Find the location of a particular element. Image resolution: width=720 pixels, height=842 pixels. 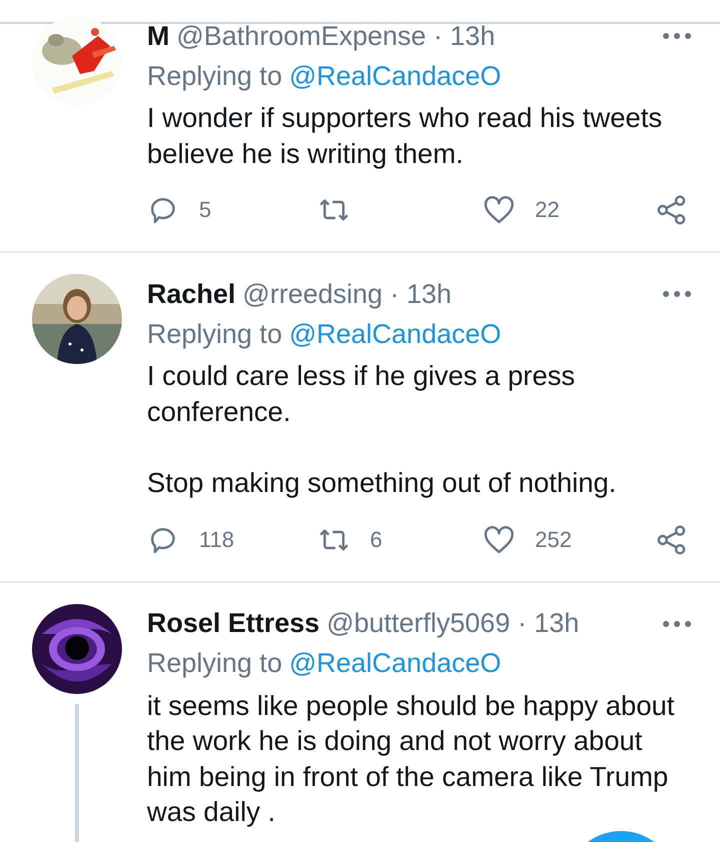

handle-and-time: @BathroomExpense · 13h is located at coordinates (336, 36).